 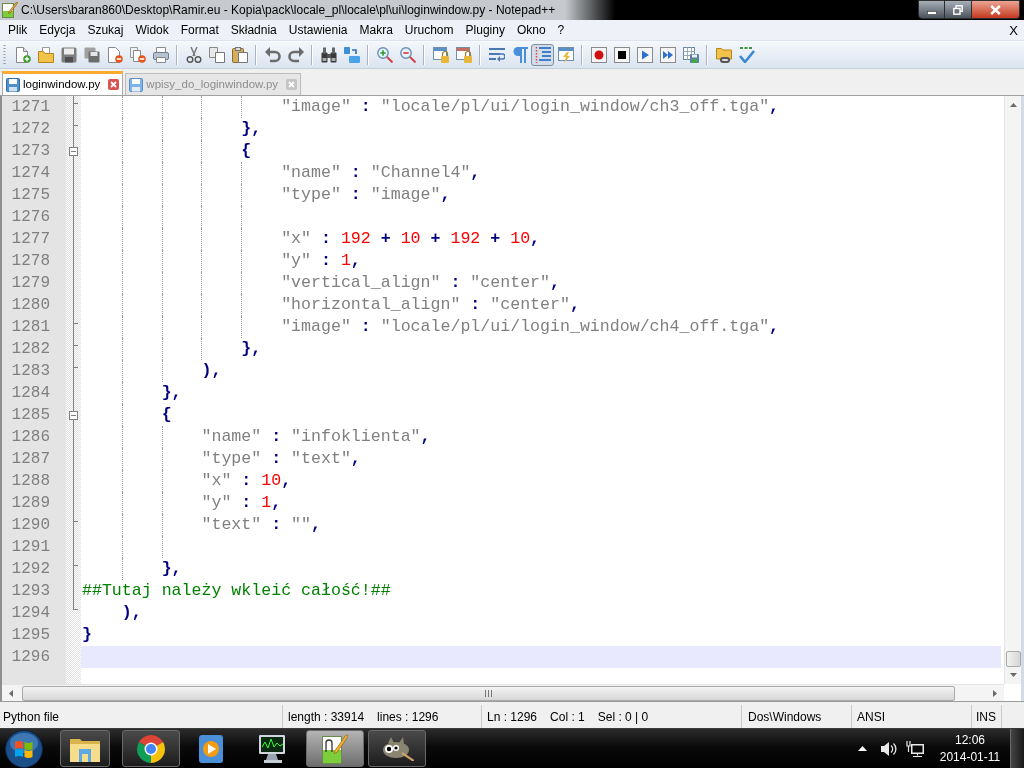 I want to click on show-desktop-button, so click(x=1017, y=748).